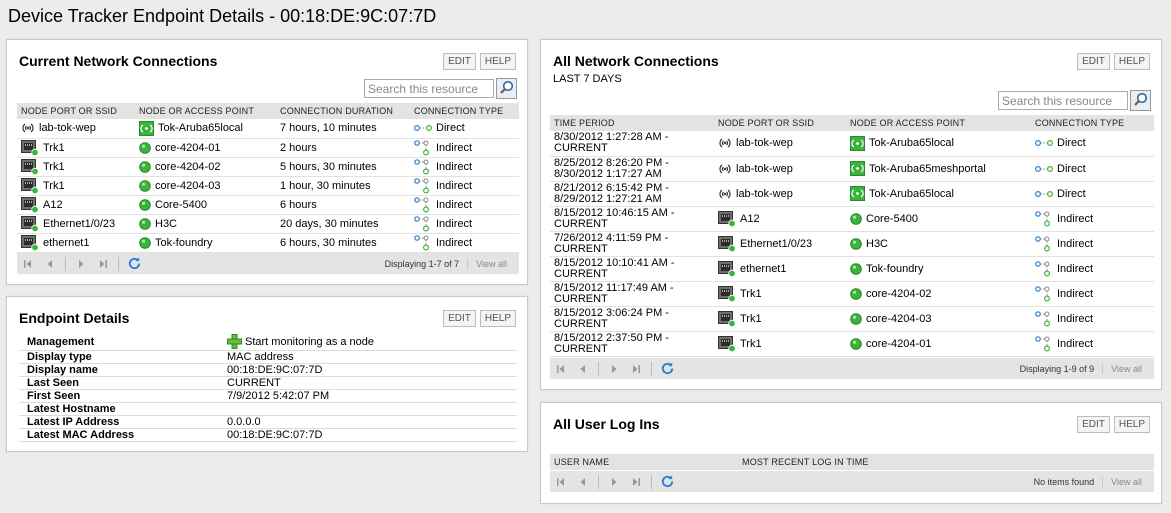 Image resolution: width=1171 pixels, height=513 pixels. I want to click on wireless-icon, so click(725, 143).